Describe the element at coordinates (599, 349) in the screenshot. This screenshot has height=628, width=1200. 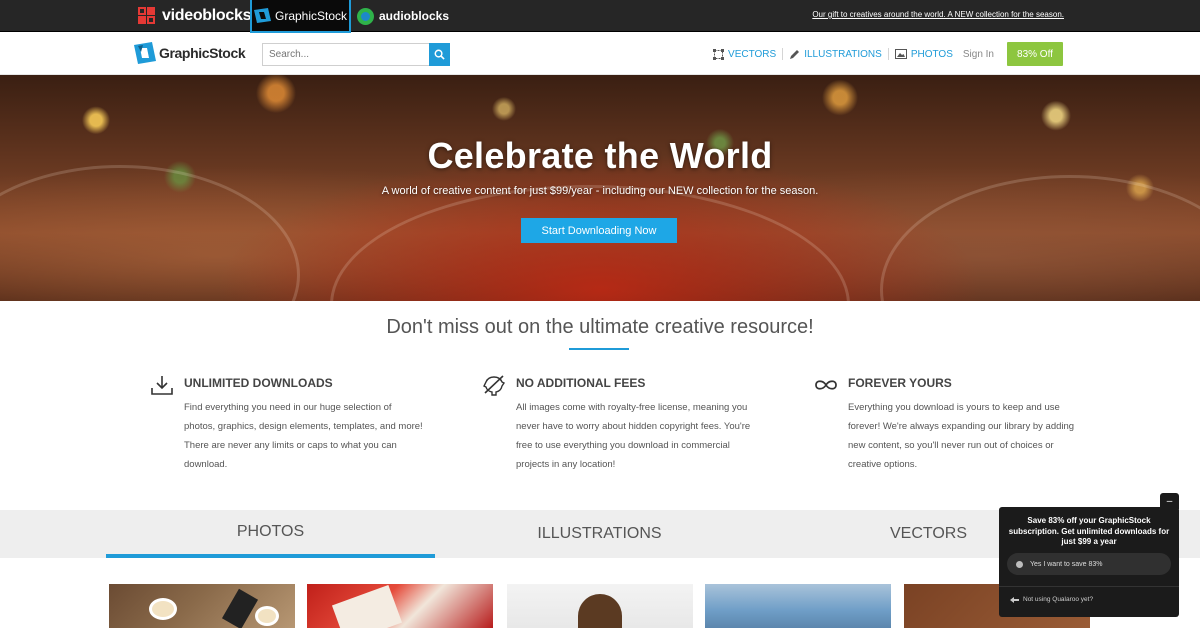
I see `section-divider` at that location.